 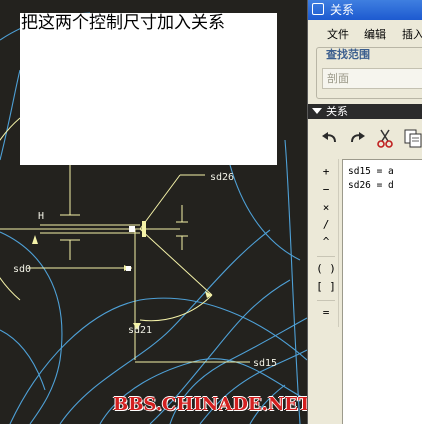 I want to click on menubar: 文件 编辑 插入, so click(x=365, y=35).